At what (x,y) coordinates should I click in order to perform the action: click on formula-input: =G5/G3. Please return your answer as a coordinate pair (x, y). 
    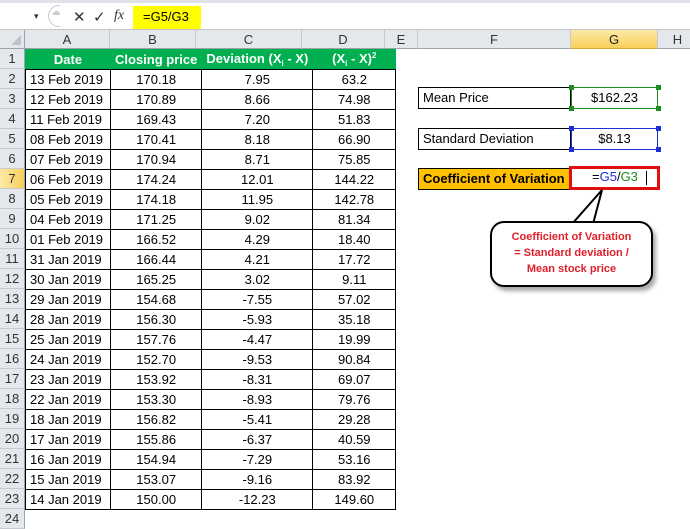
    Looking at the image, I should click on (167, 17).